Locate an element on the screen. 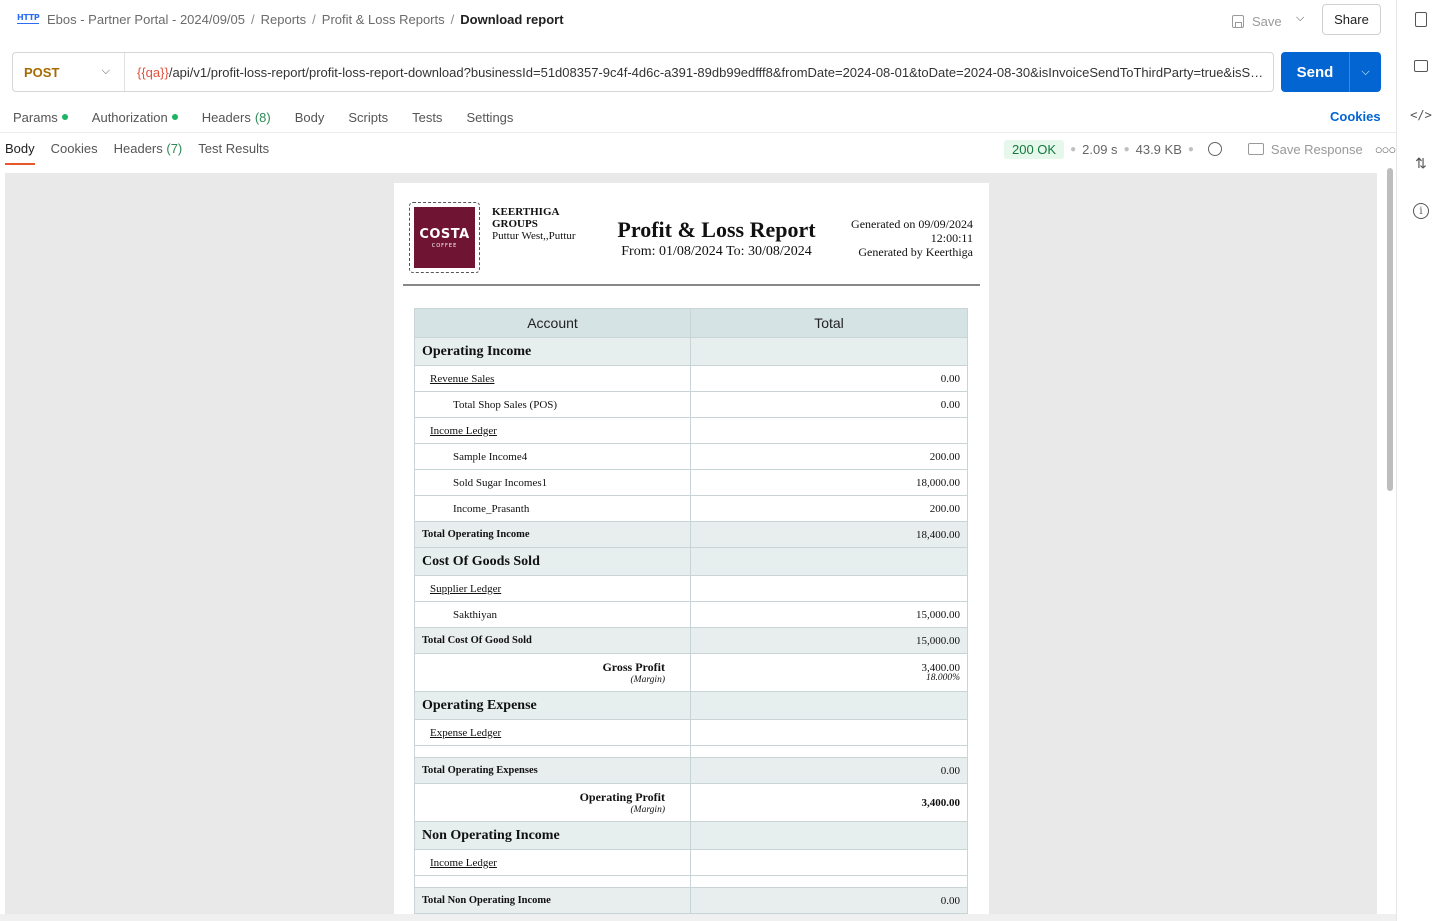  ledger-label: Expense Ledger is located at coordinates (552, 732).